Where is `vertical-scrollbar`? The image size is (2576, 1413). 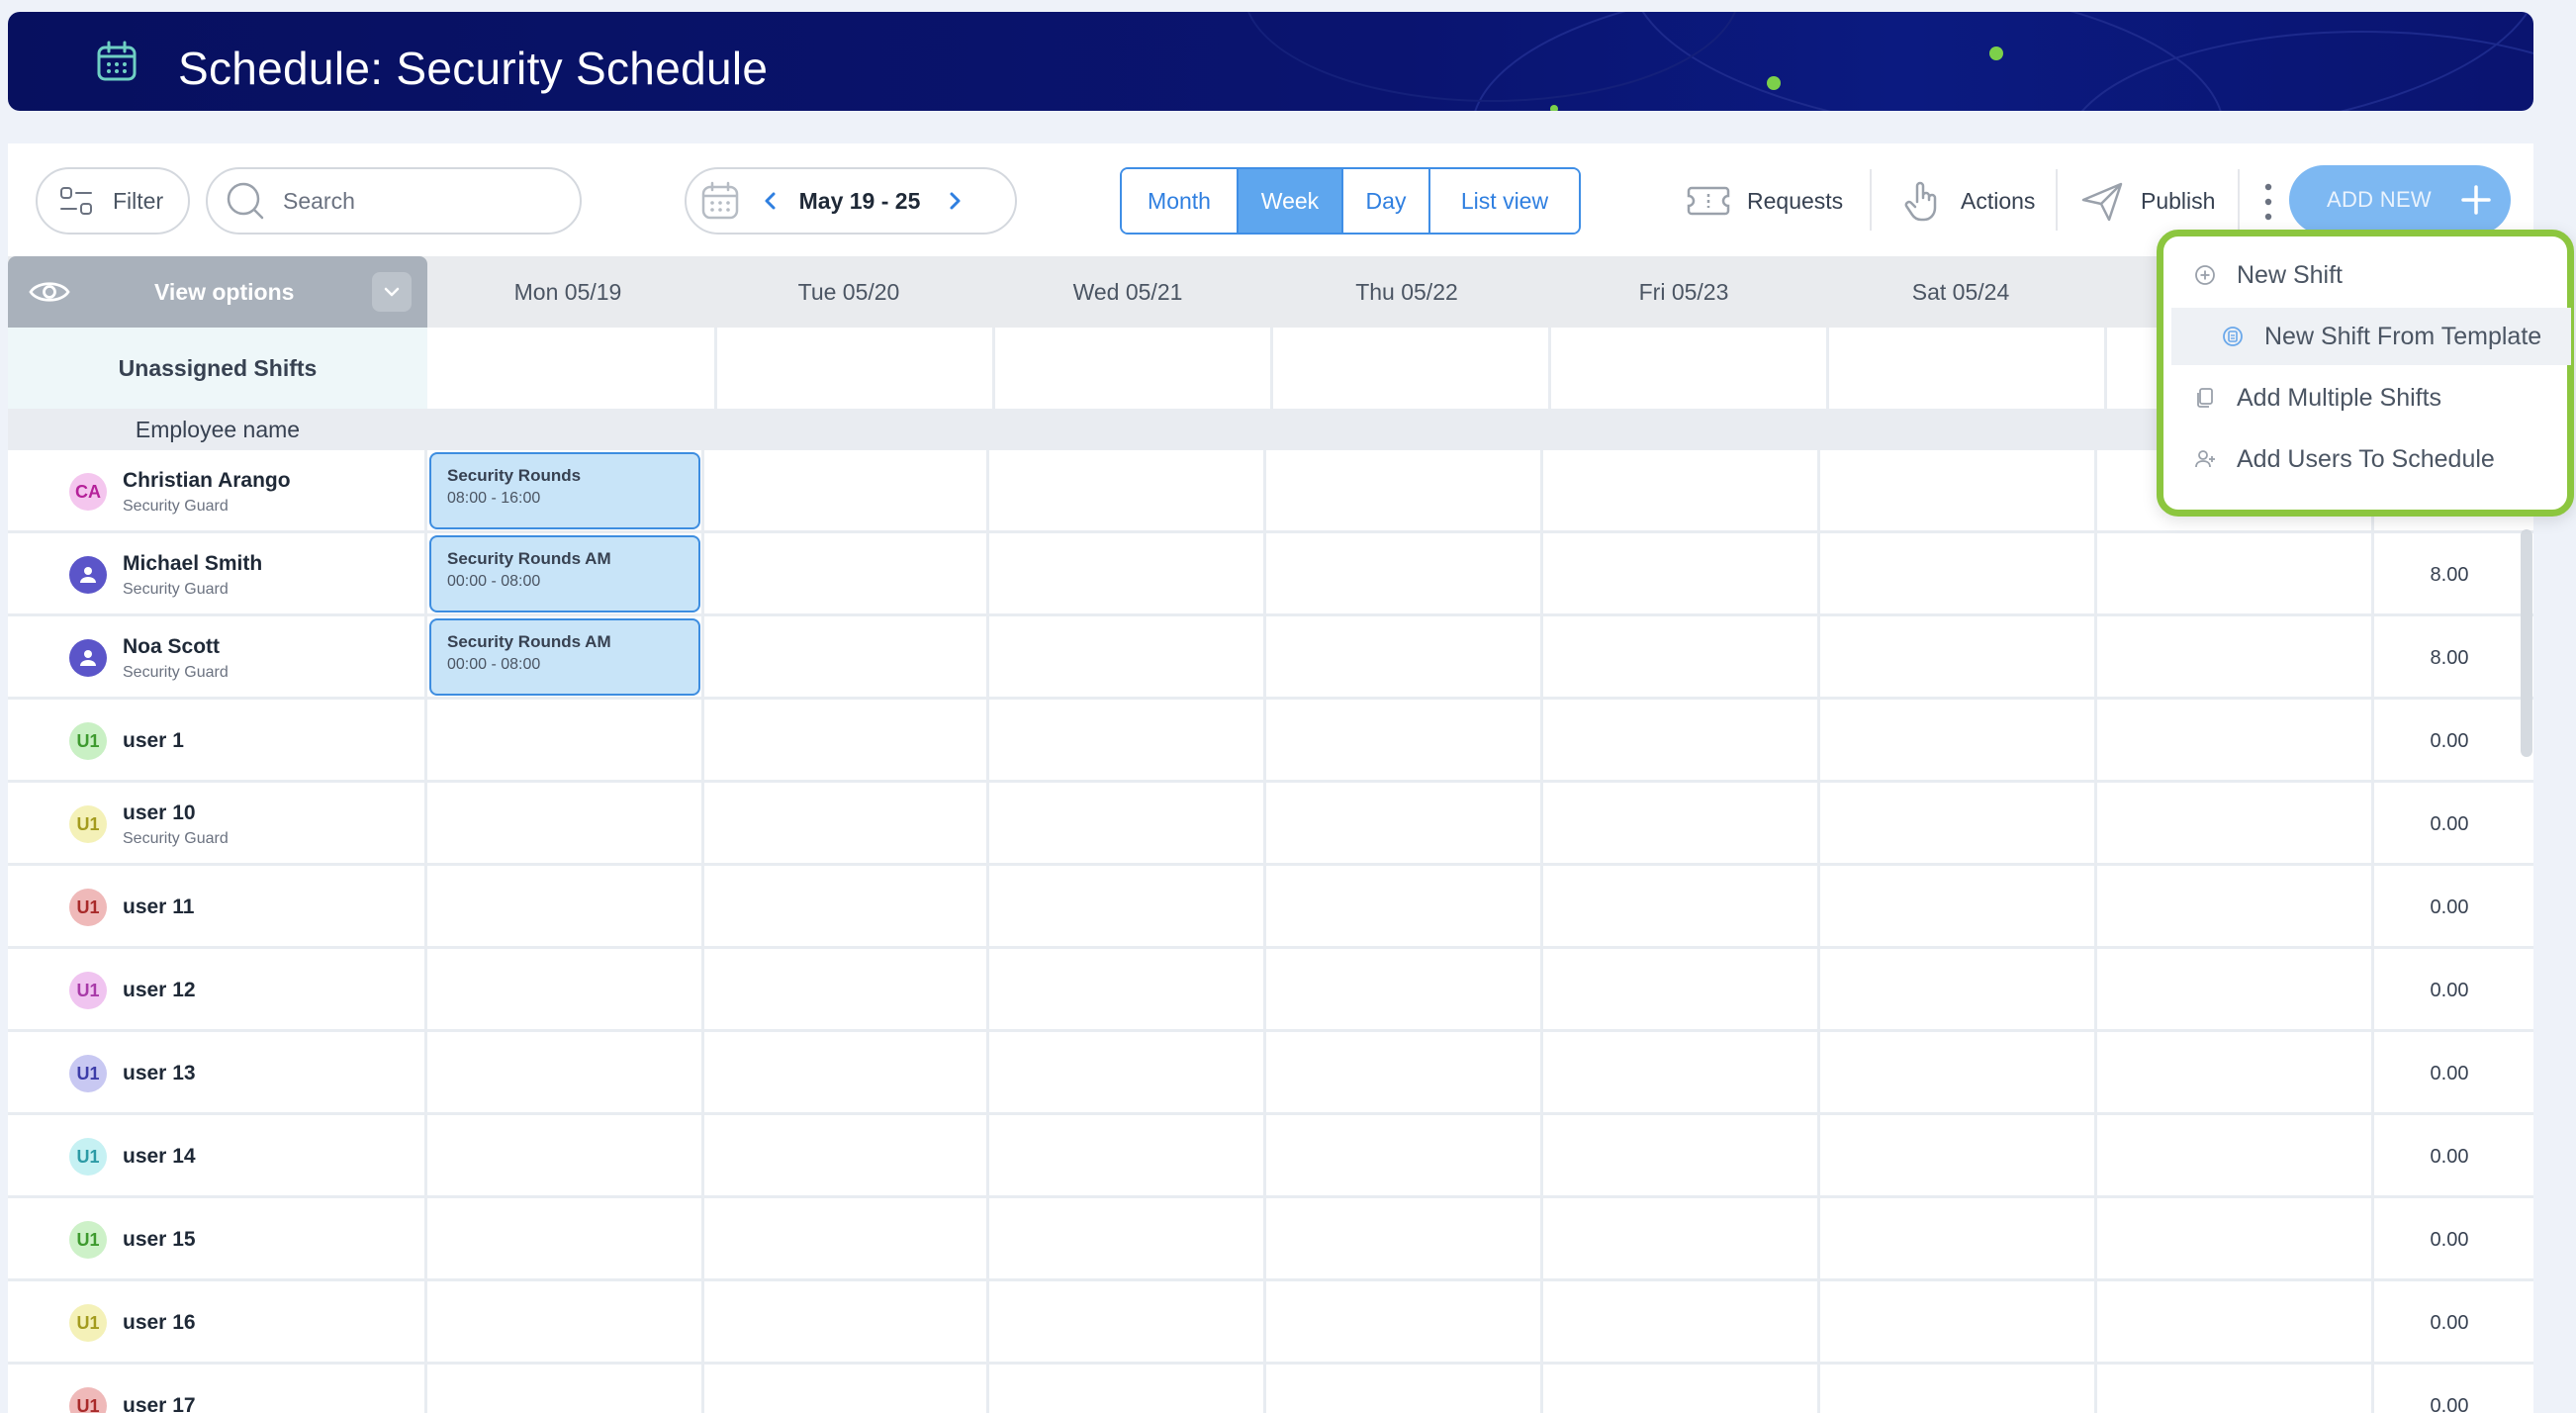
vertical-scrollbar is located at coordinates (2527, 643).